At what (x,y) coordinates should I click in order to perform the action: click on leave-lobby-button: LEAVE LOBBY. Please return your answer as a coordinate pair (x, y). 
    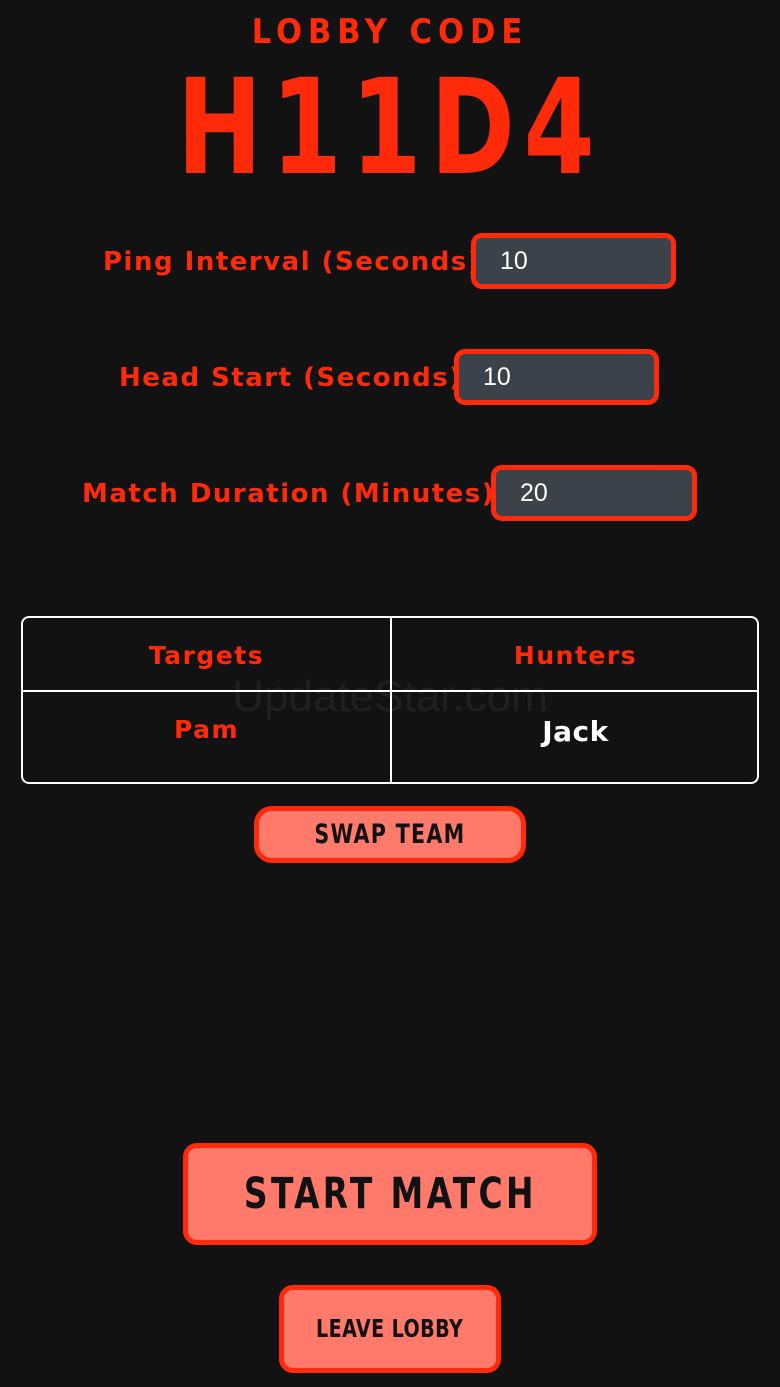
    Looking at the image, I should click on (390, 1329).